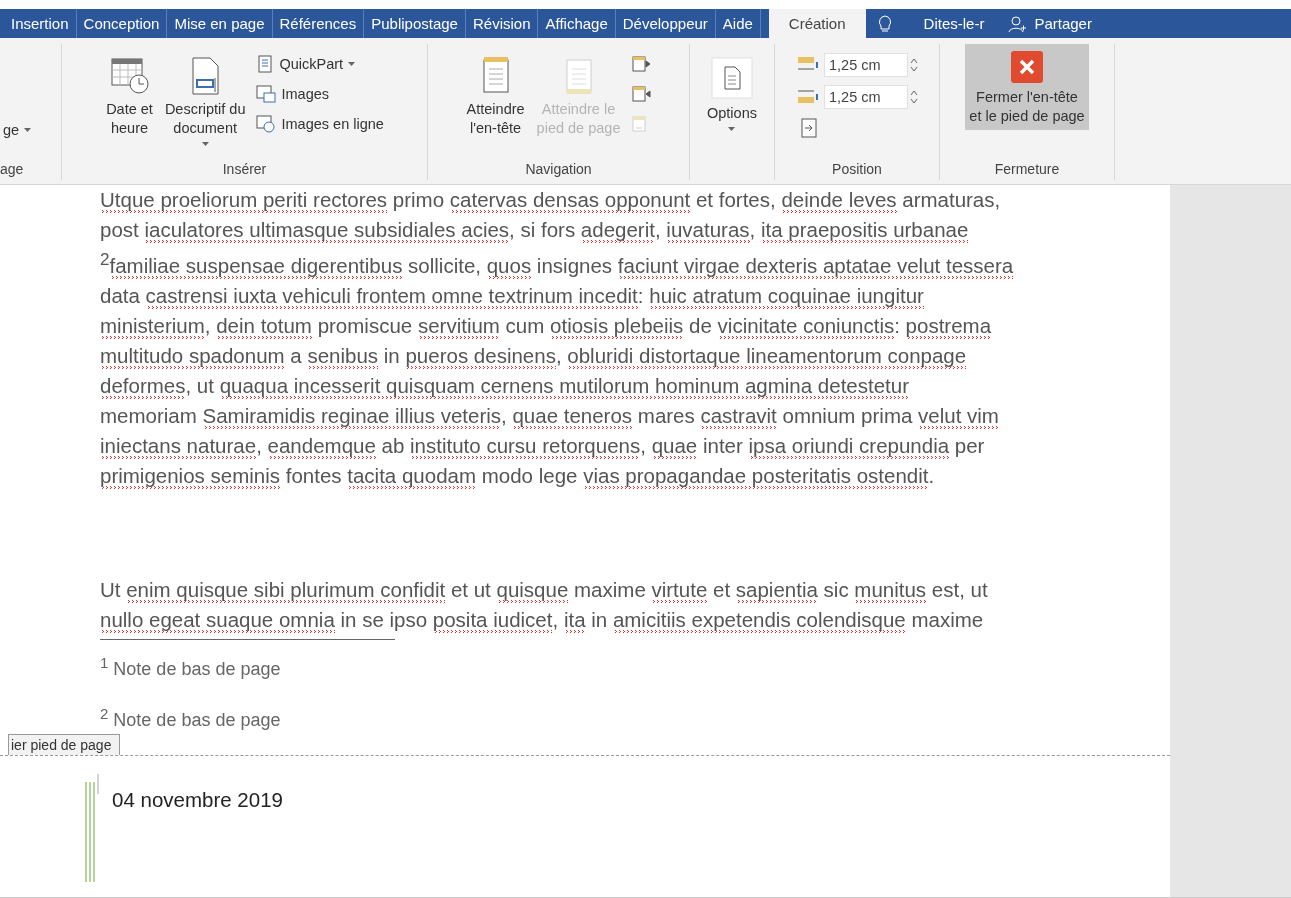 The height and width of the screenshot is (898, 1291). I want to click on body-text-line: multitudo spadonum a senibus in pueros desinens, obluridi distortaque lineamentorum conpage, so click(534, 356).